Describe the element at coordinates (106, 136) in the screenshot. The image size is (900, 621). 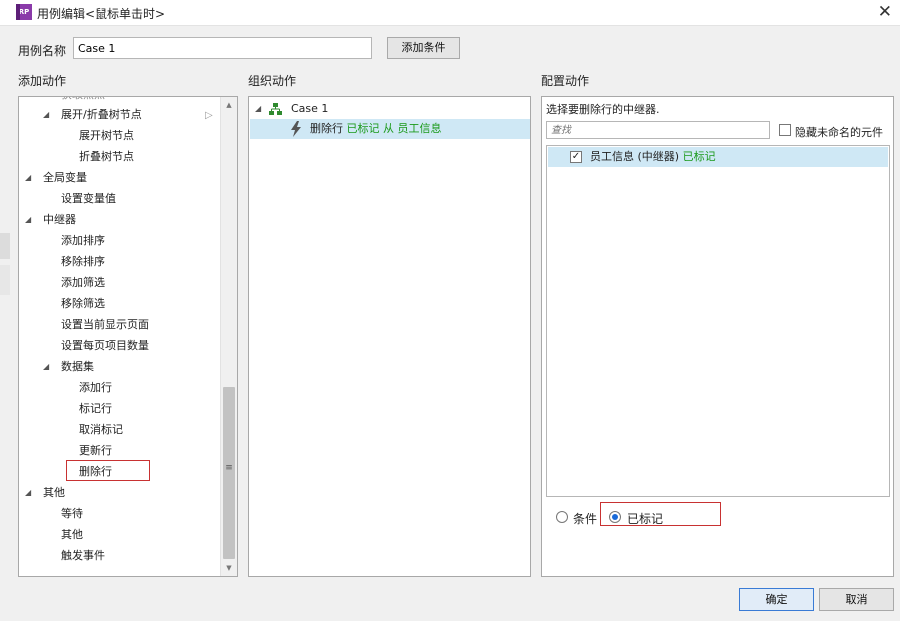
I see `tree-item-expand-node: 展开树节点` at that location.